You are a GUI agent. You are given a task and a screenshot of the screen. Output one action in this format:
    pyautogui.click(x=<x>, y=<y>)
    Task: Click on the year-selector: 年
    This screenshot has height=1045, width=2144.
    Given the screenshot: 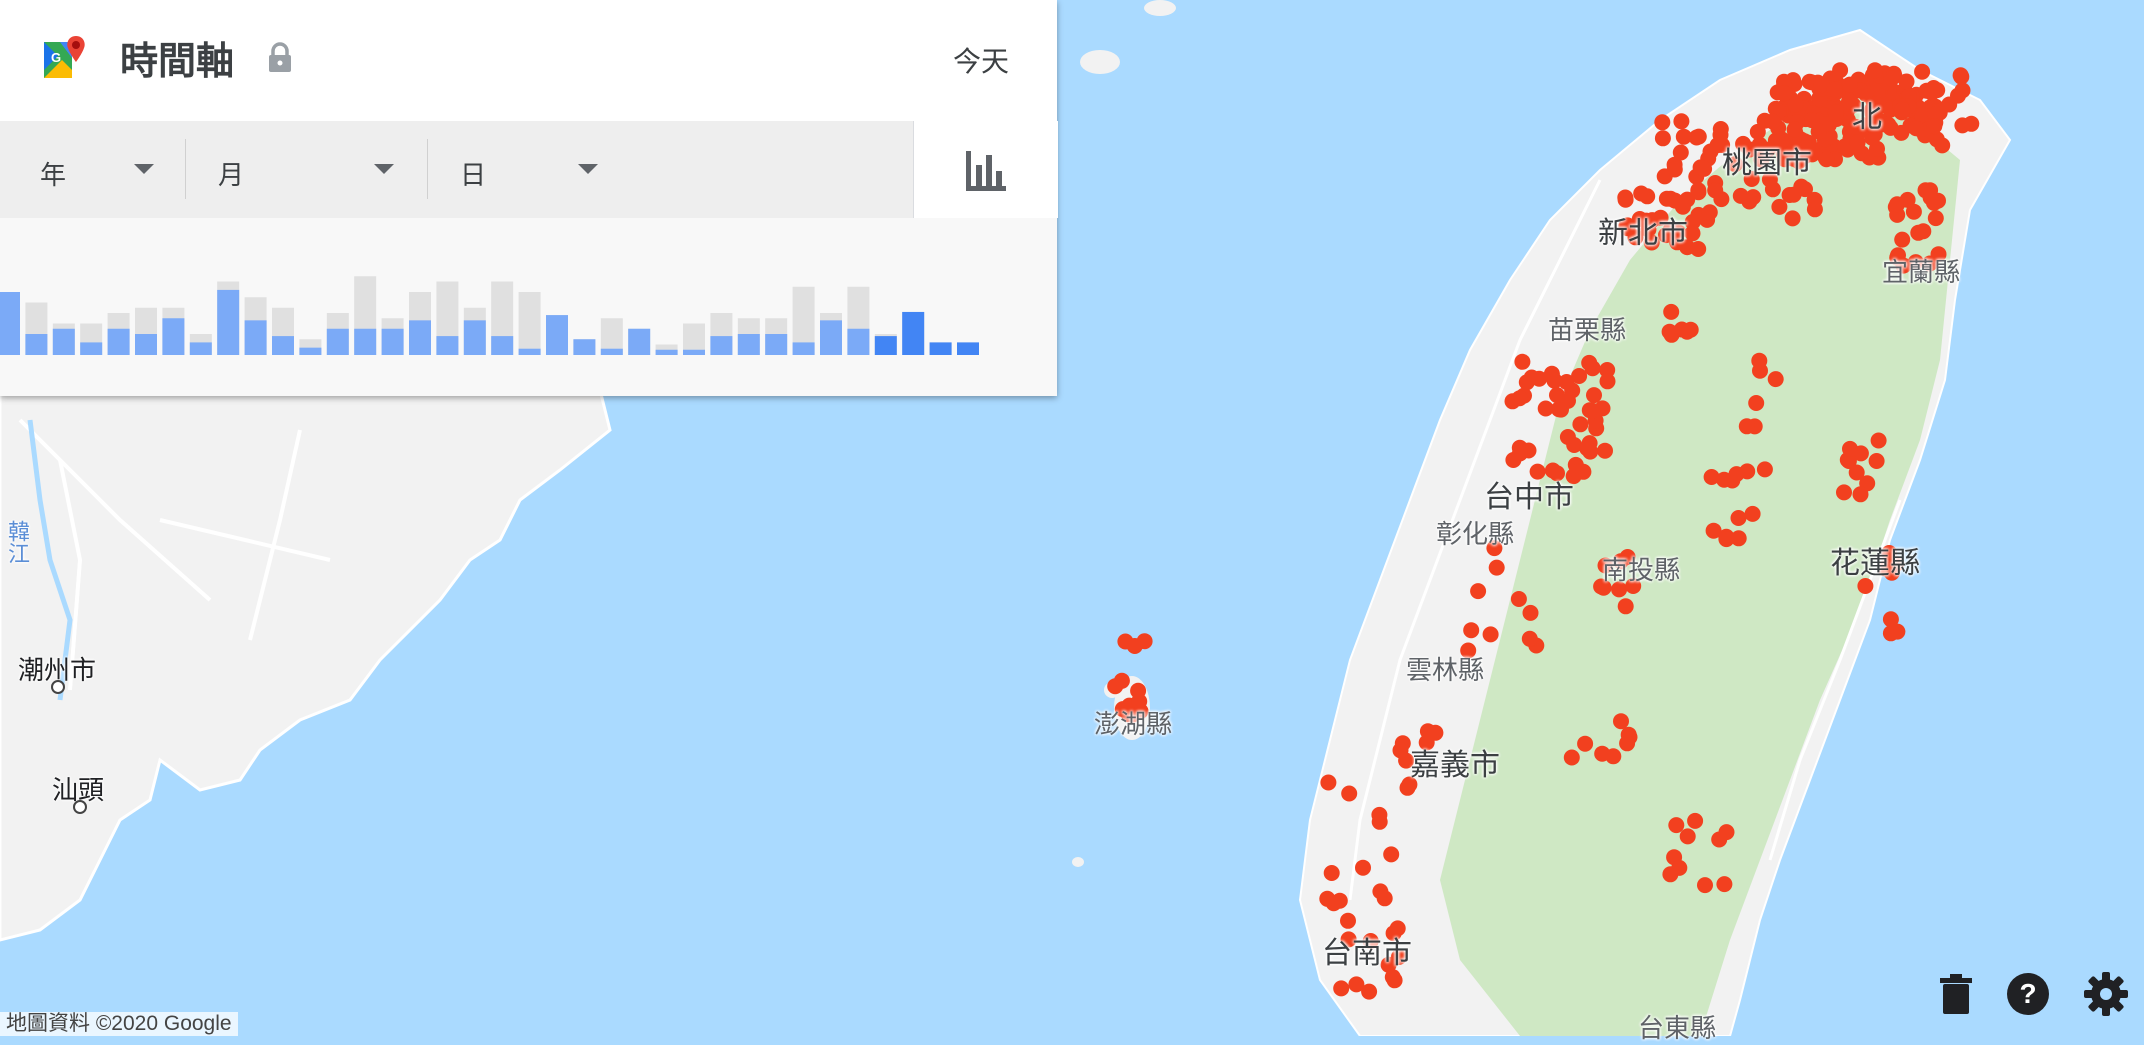 What is the action you would take?
    pyautogui.click(x=92, y=169)
    